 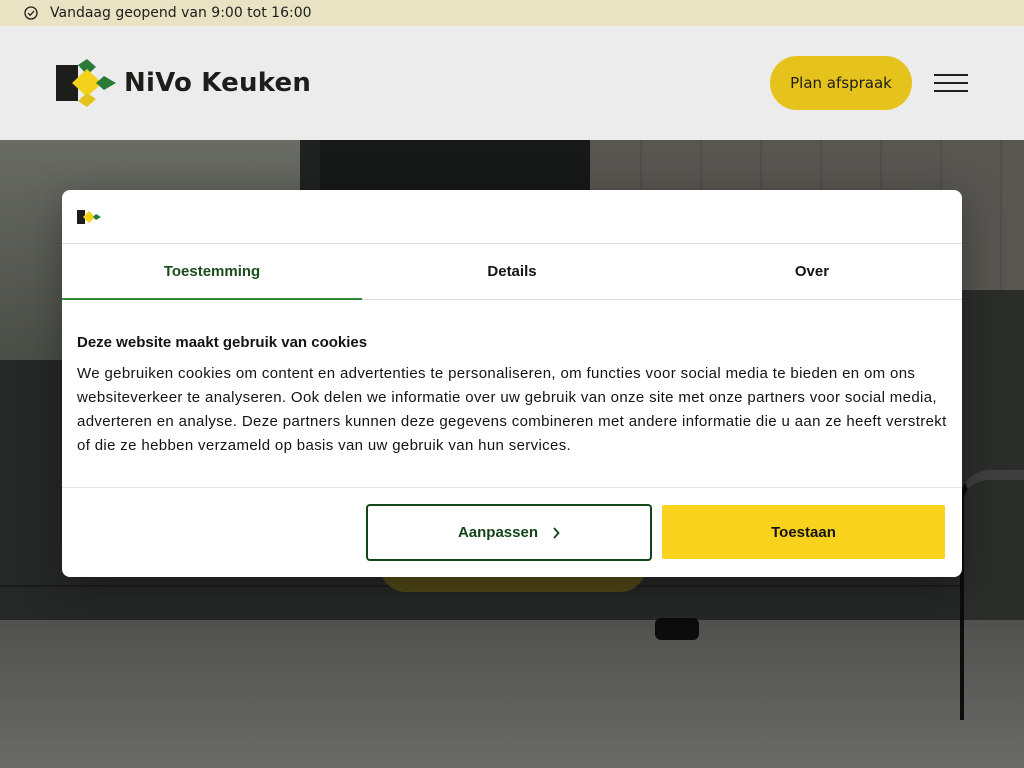 I want to click on allow-all-button: Toestaan, so click(x=803, y=532).